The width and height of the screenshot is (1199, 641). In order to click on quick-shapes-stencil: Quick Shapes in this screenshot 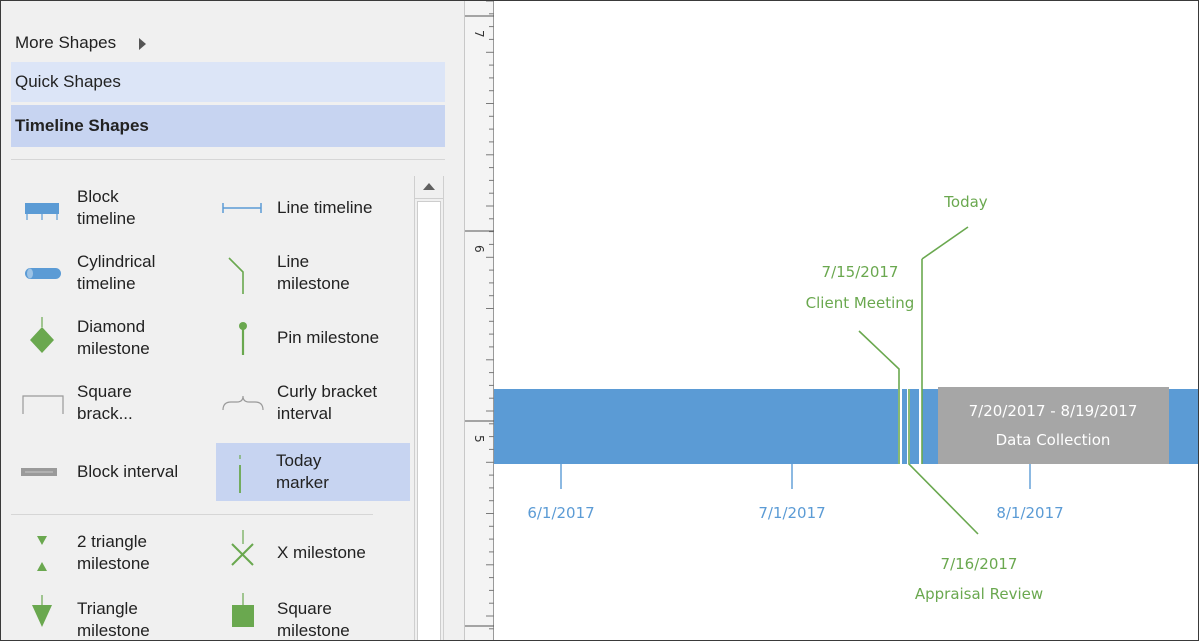, I will do `click(228, 82)`.